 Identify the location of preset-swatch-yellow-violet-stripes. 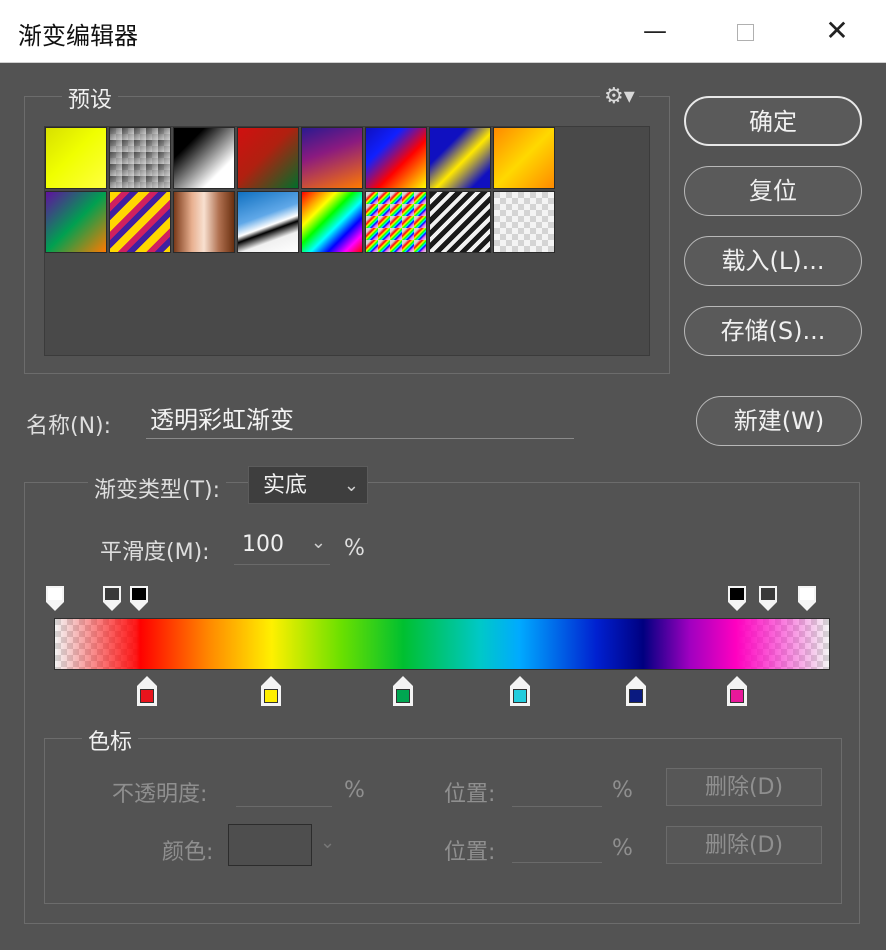
(140, 222).